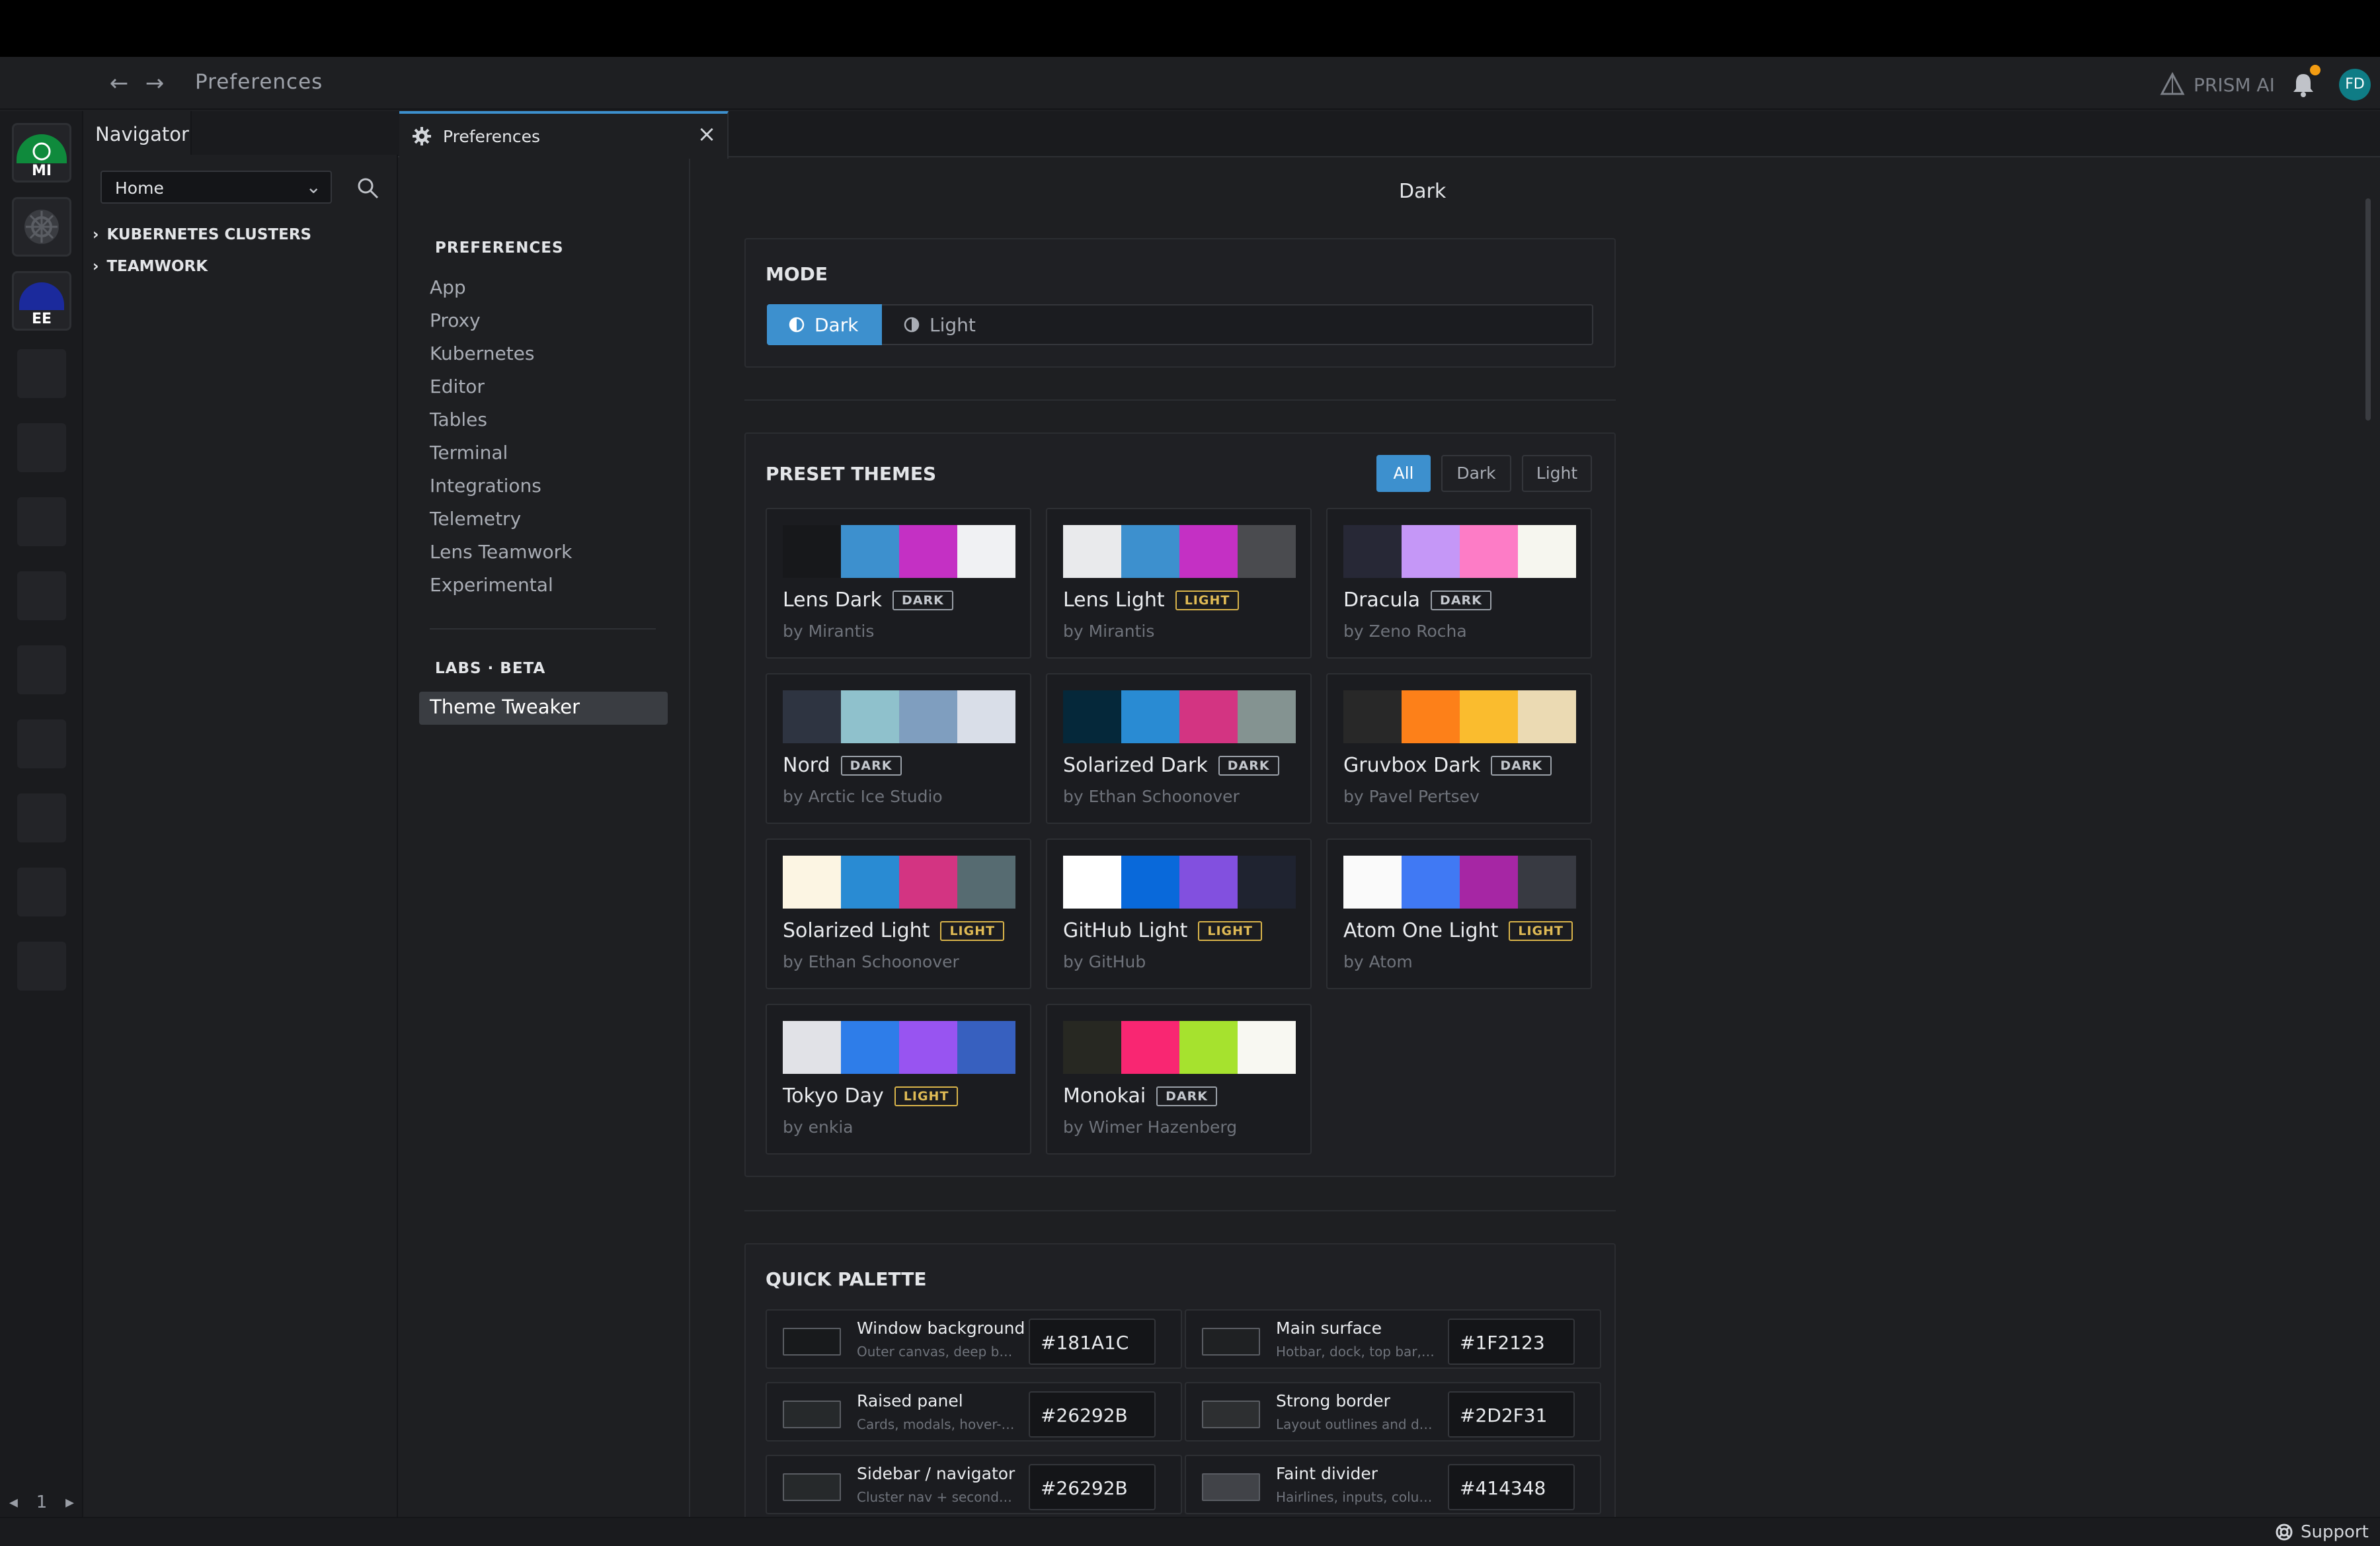 This screenshot has height=1546, width=2380. I want to click on theme-card: Solarized Dark DARK by Ethan Schoonover, so click(1179, 748).